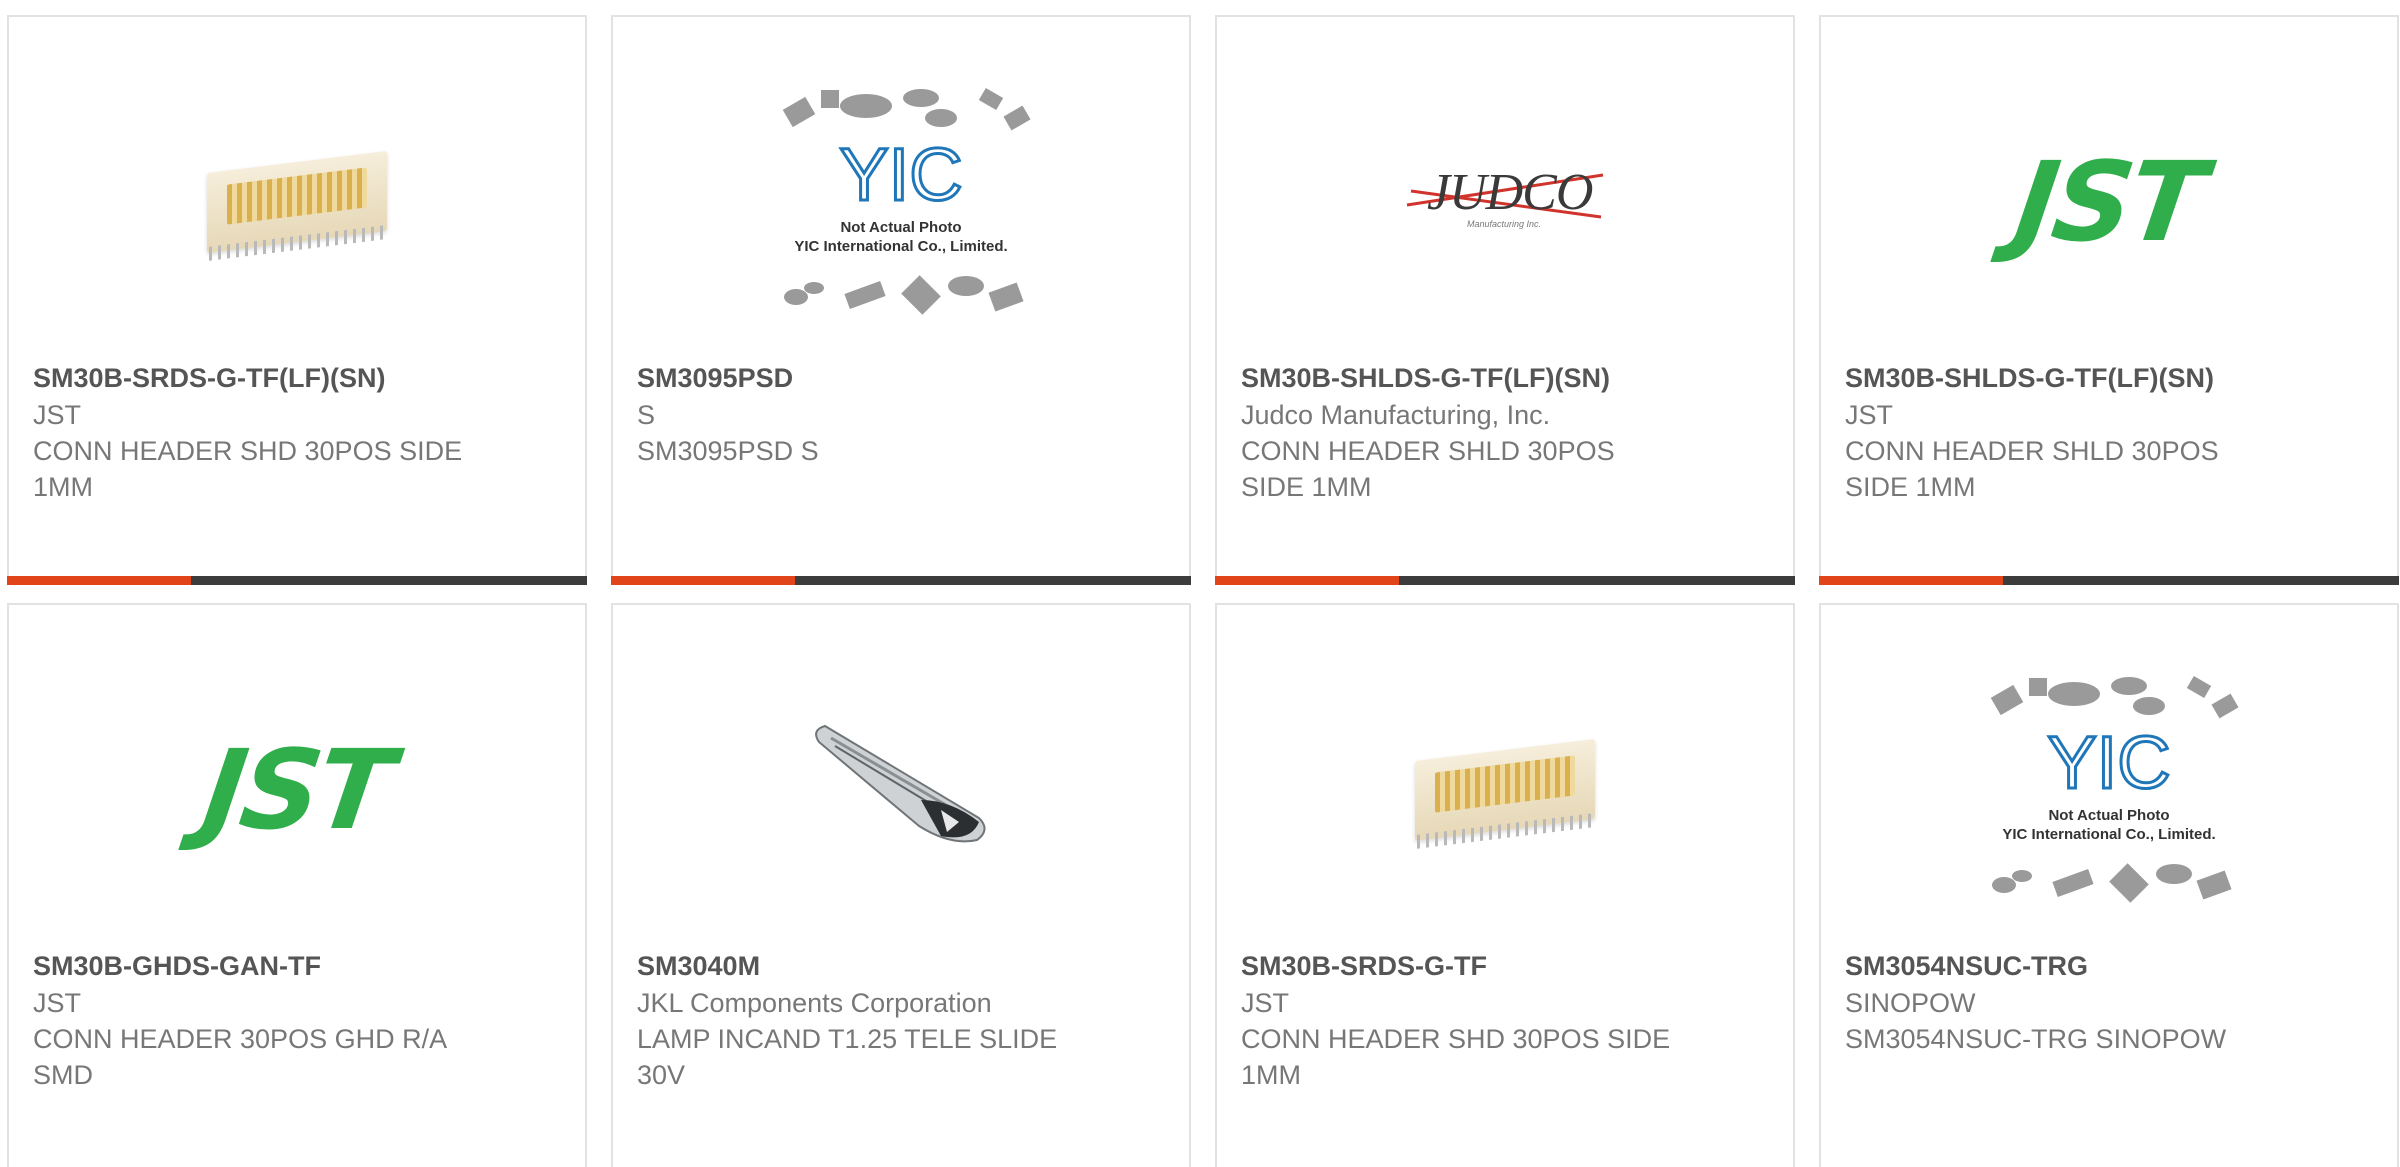 Image resolution: width=2400 pixels, height=1167 pixels. I want to click on part-number: SM30B-GHDS-GAN-TF, so click(299, 966).